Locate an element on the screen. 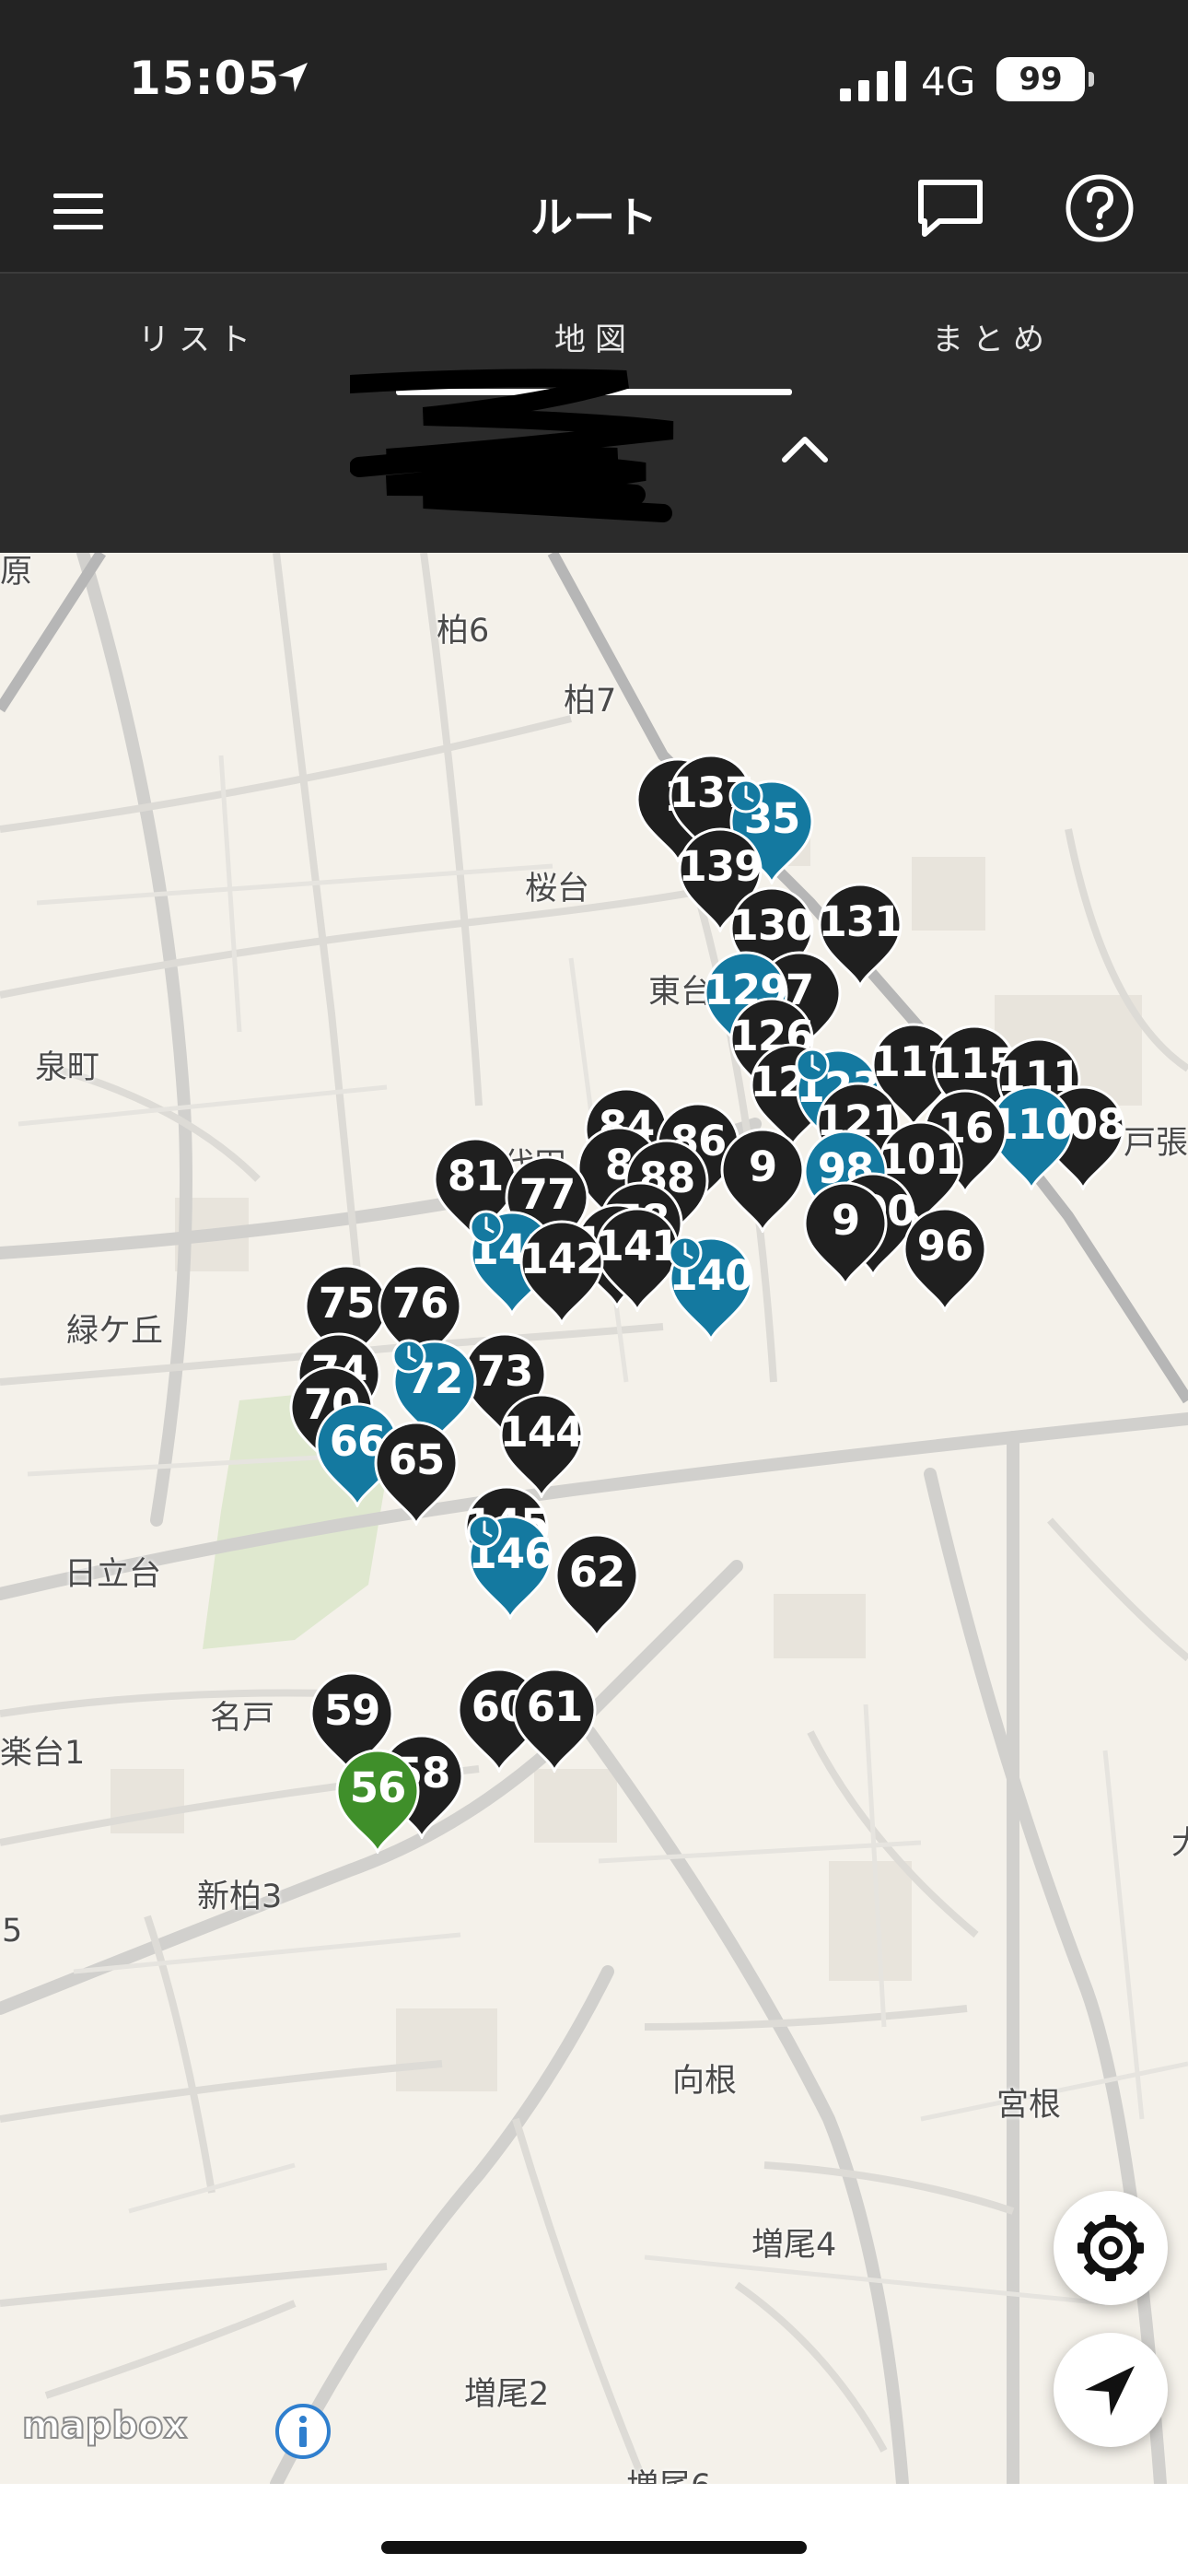 The width and height of the screenshot is (1188, 2576). place-label: 大 is located at coordinates (1179, 1843).